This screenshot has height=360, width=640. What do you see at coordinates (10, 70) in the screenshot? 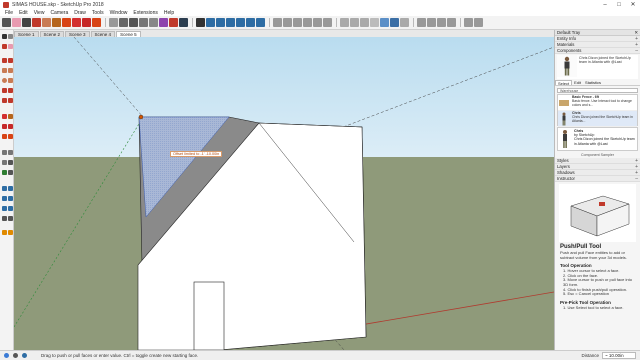
I see `rotated-rect-icon` at bounding box center [10, 70].